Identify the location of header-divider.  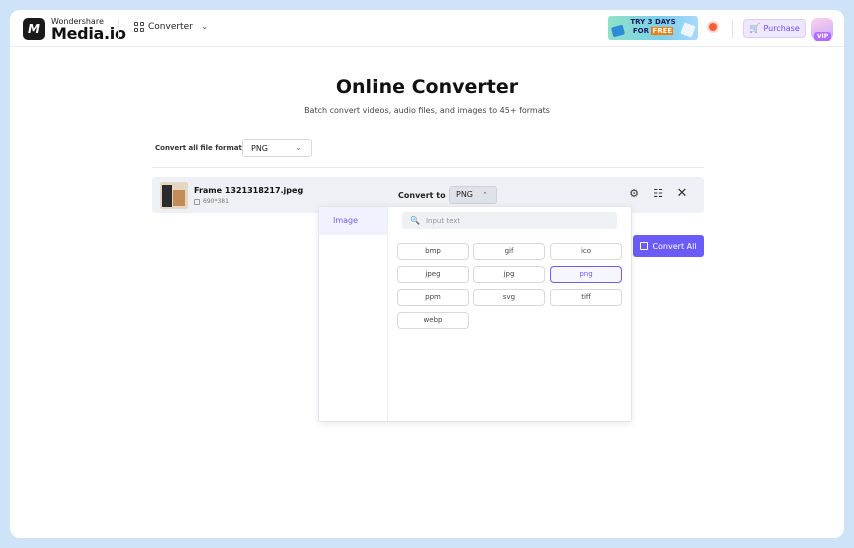
(118, 29).